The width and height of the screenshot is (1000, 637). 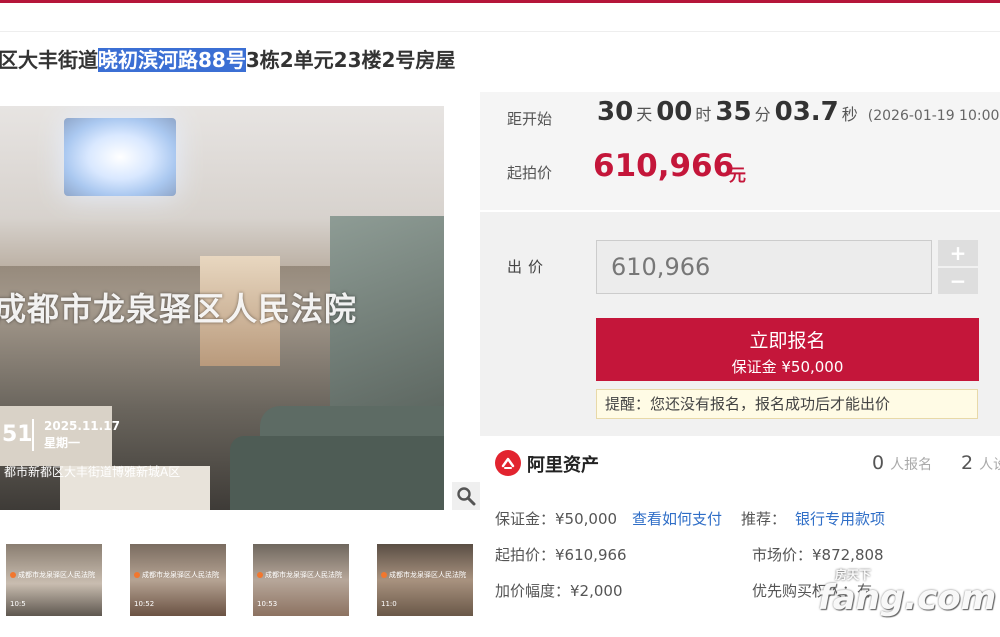 What do you see at coordinates (500, 17) in the screenshot?
I see `top-strip` at bounding box center [500, 17].